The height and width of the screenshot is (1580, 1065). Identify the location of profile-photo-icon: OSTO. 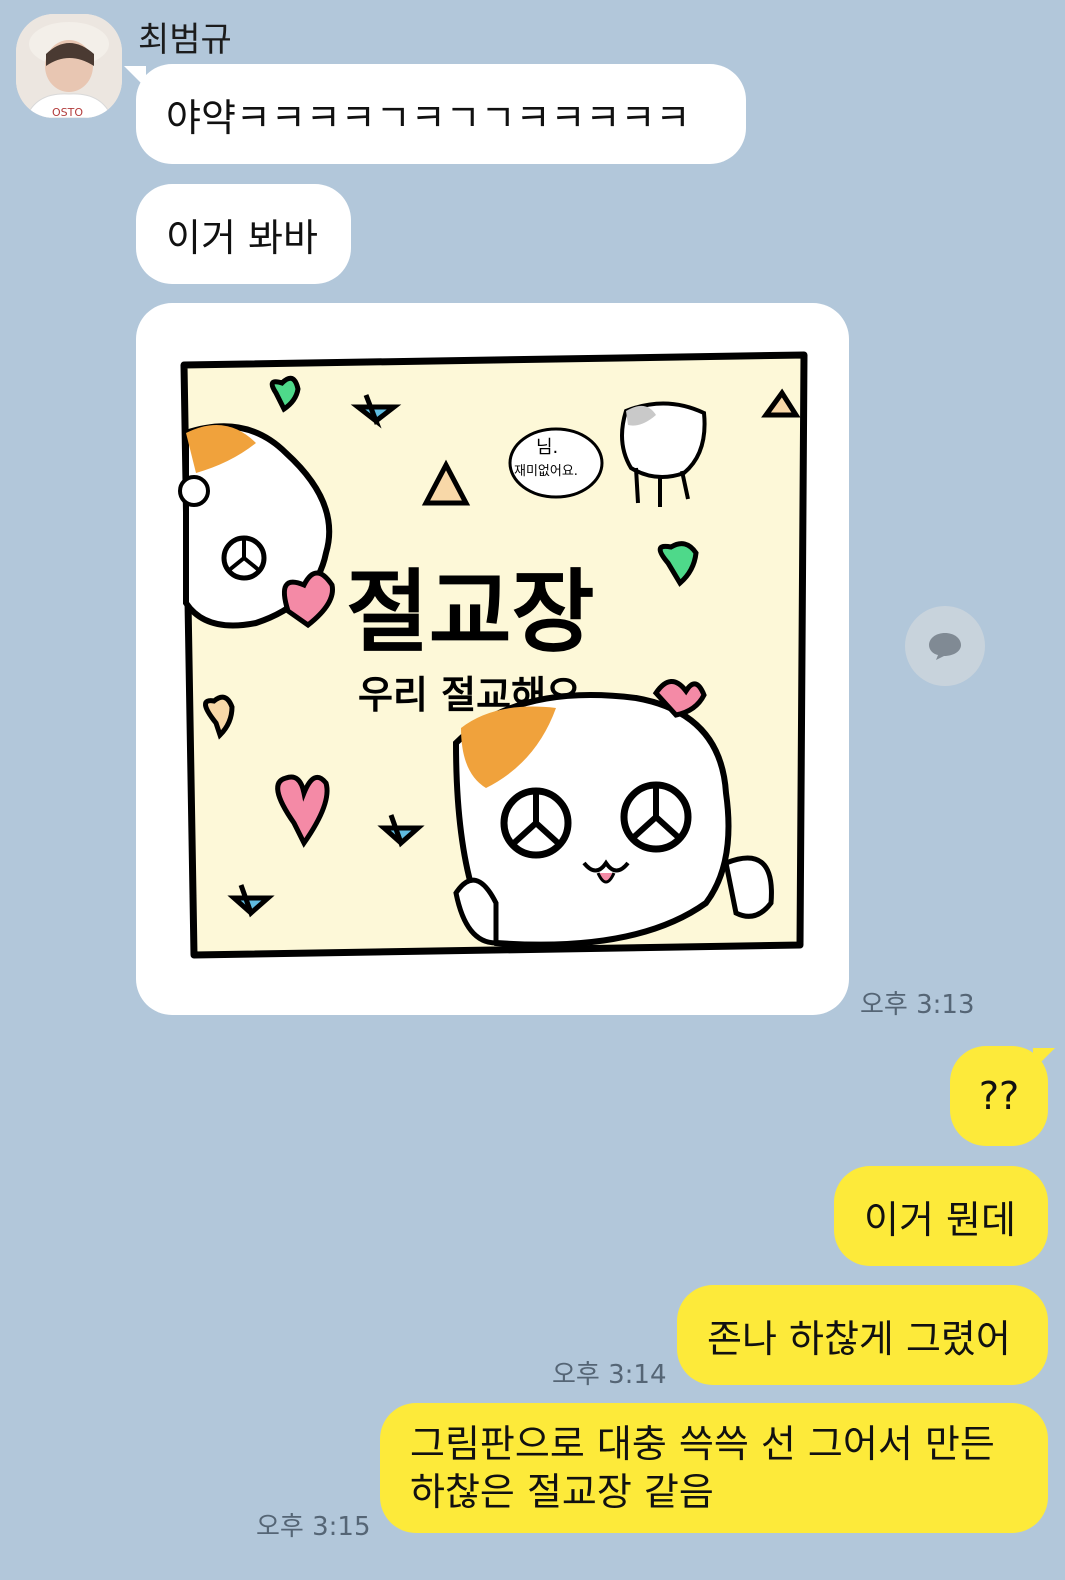
(69, 66).